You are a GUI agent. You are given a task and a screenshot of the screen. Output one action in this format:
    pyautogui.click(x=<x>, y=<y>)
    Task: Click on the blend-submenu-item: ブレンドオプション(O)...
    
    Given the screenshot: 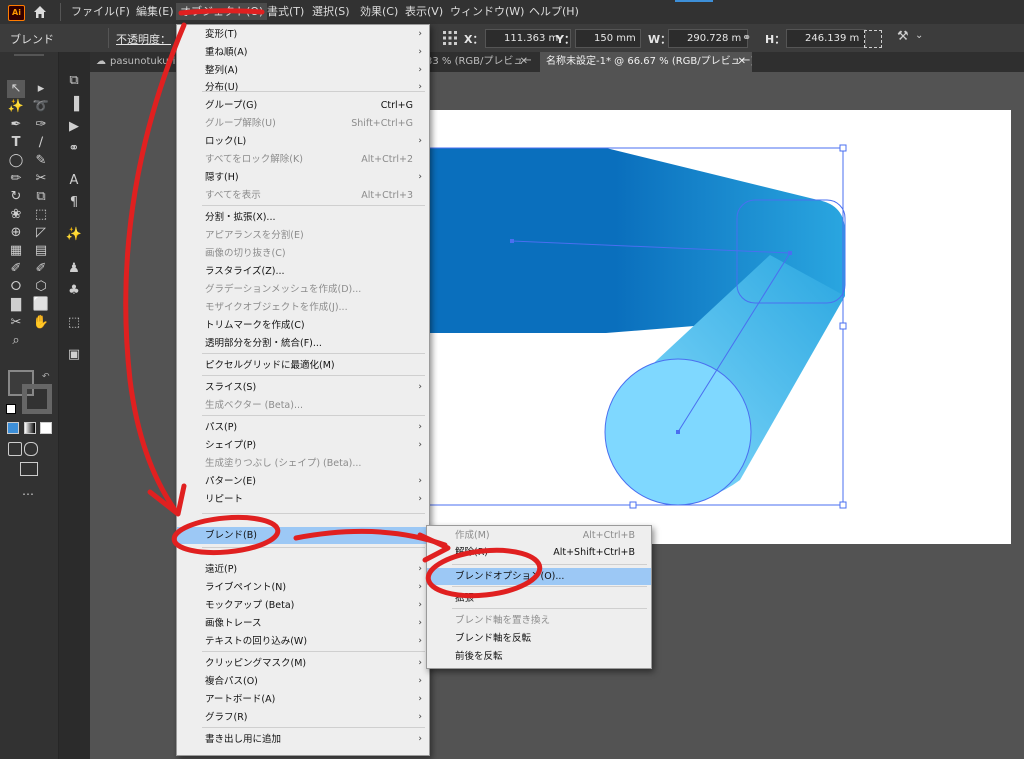 What is the action you would take?
    pyautogui.click(x=539, y=576)
    